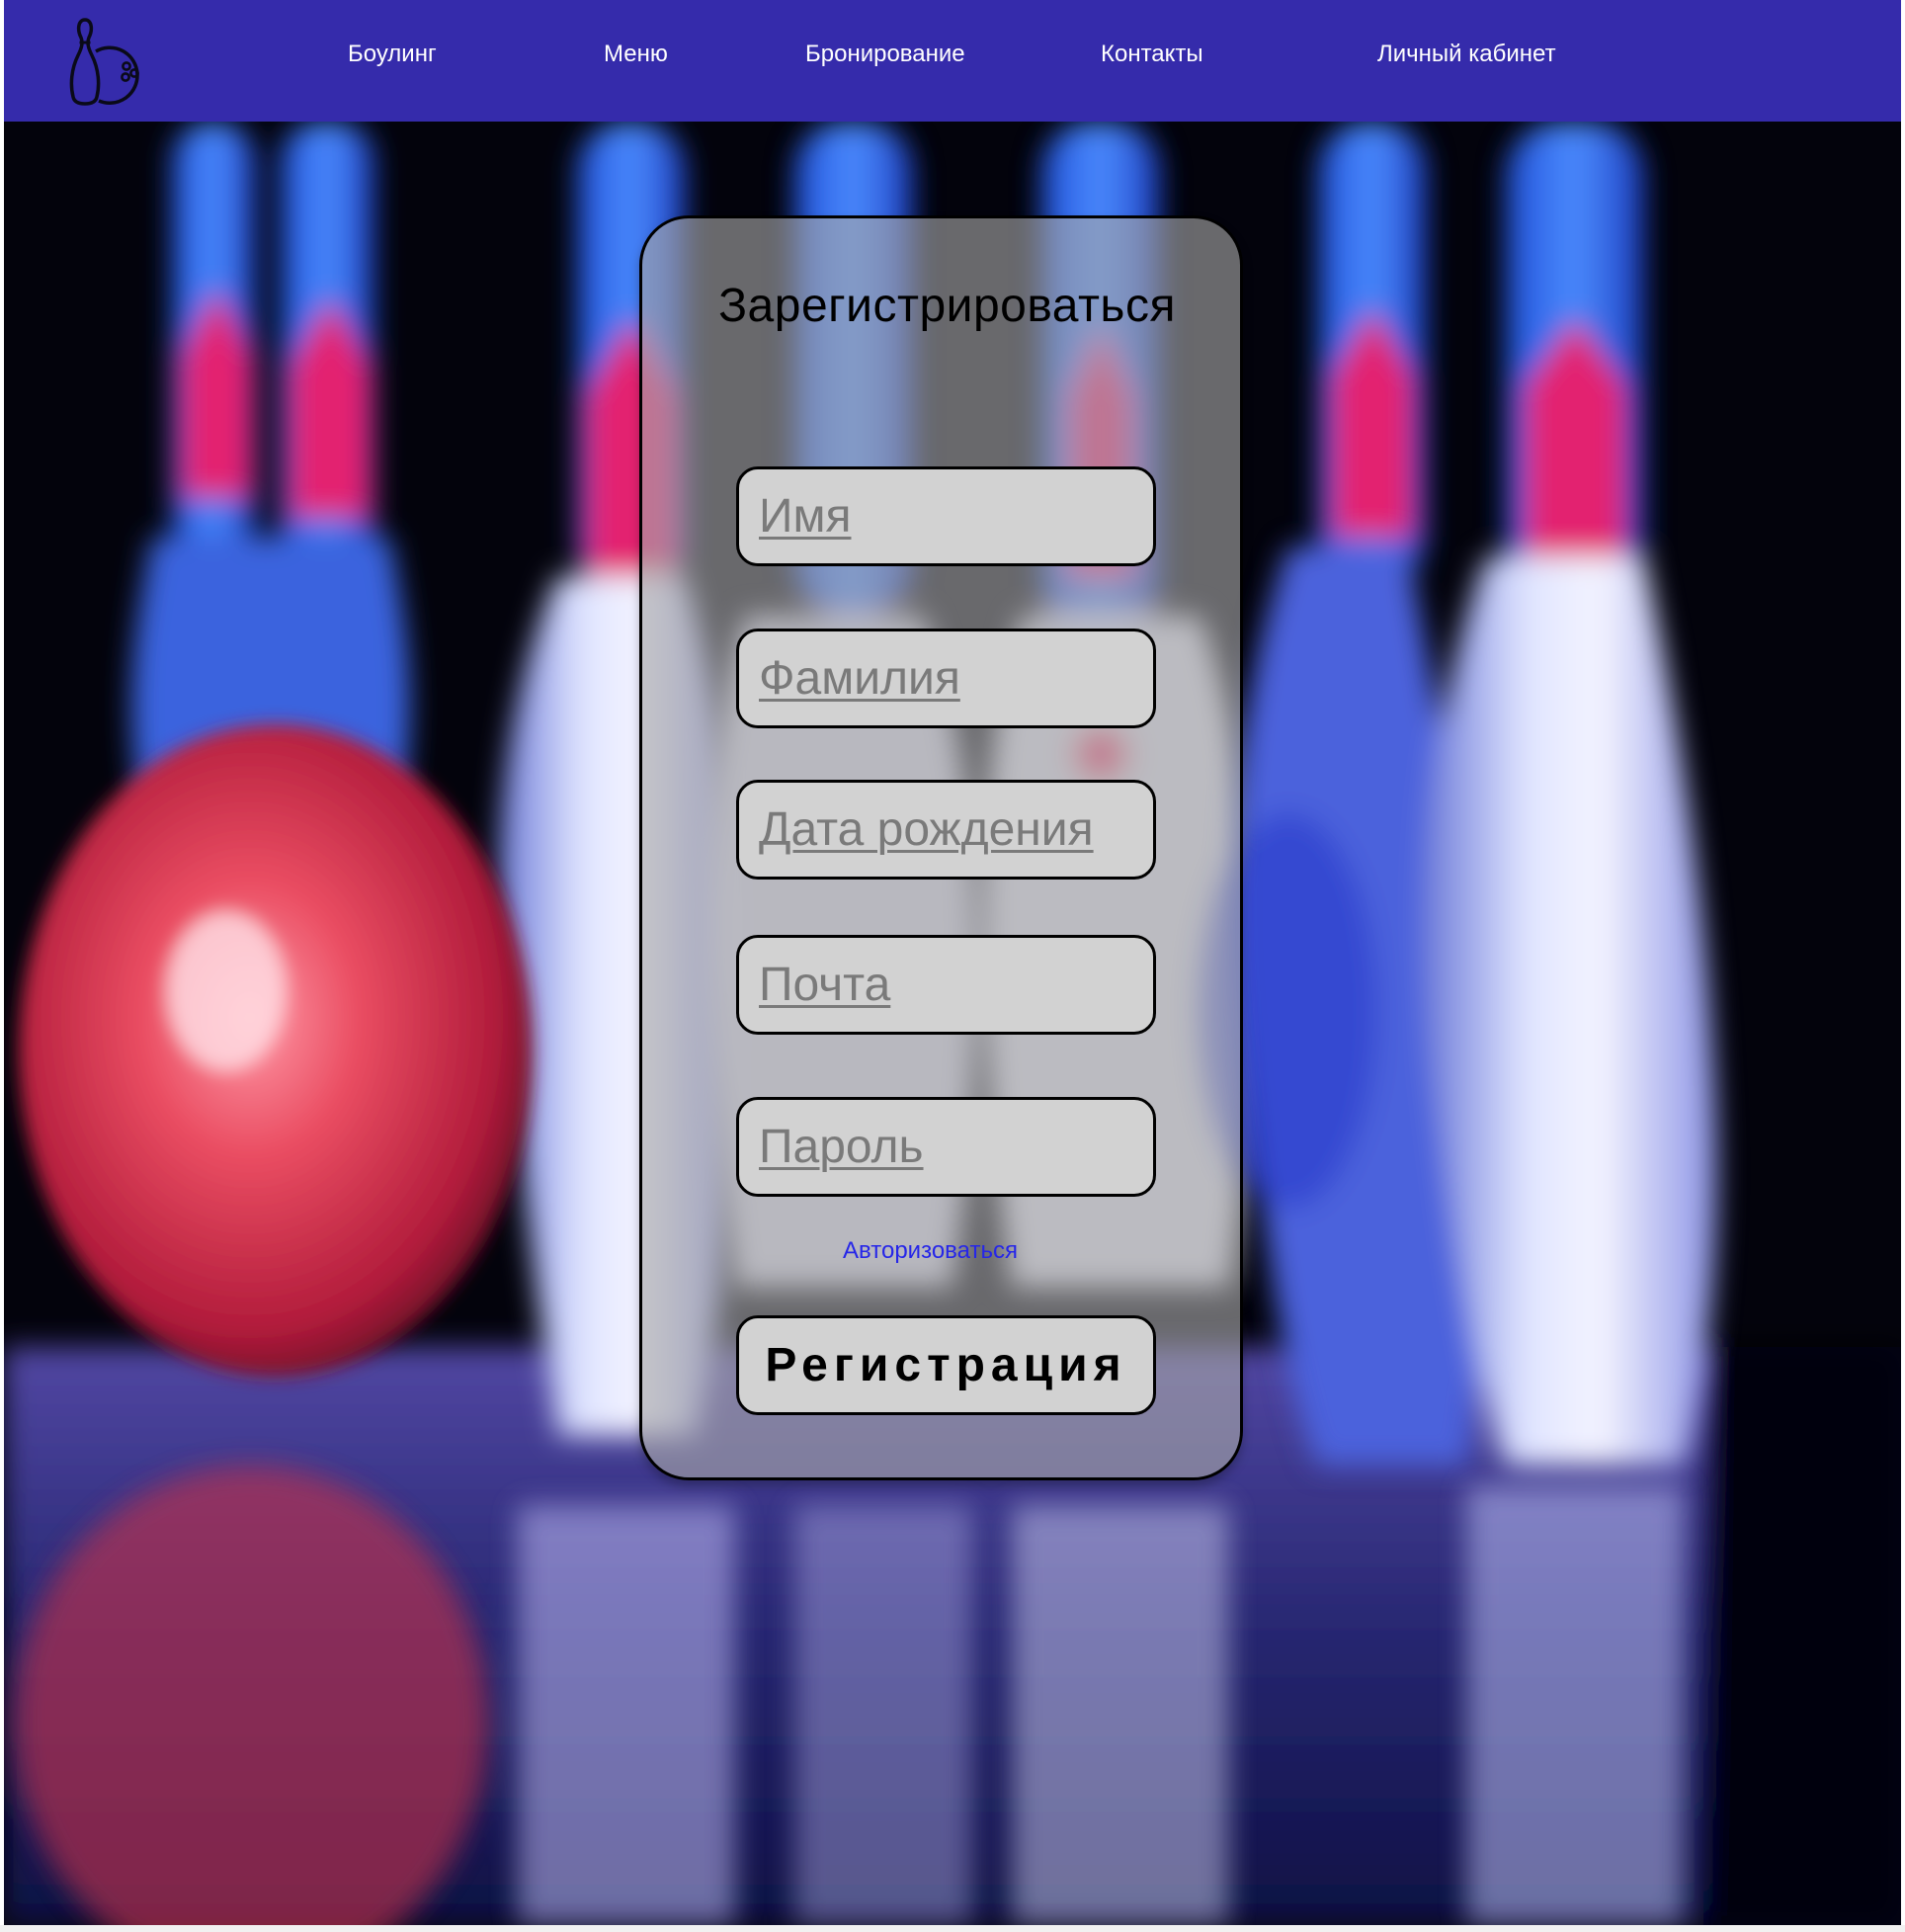 The image size is (1905, 1932). I want to click on nav-contacts: Контакты, so click(1152, 54).